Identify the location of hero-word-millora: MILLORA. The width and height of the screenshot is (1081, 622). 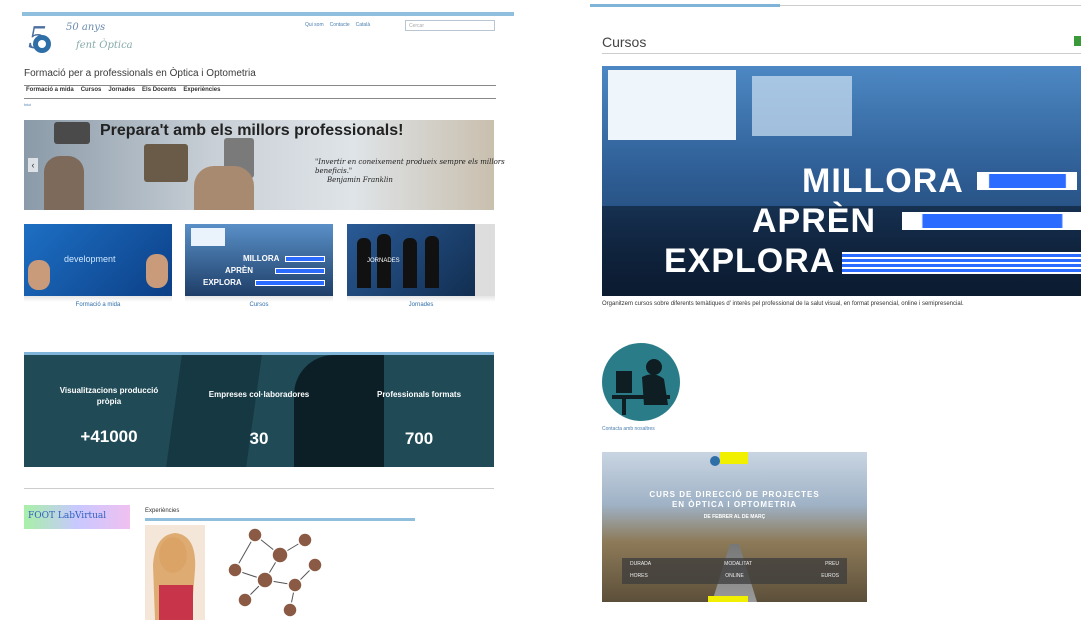
(883, 181).